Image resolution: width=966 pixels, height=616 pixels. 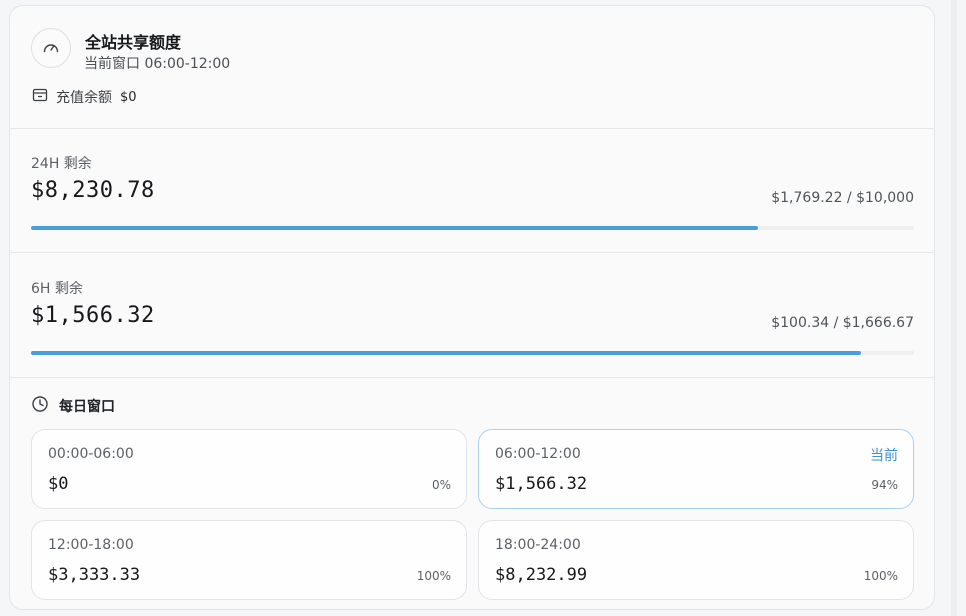 I want to click on wallet-icon, so click(x=40, y=97).